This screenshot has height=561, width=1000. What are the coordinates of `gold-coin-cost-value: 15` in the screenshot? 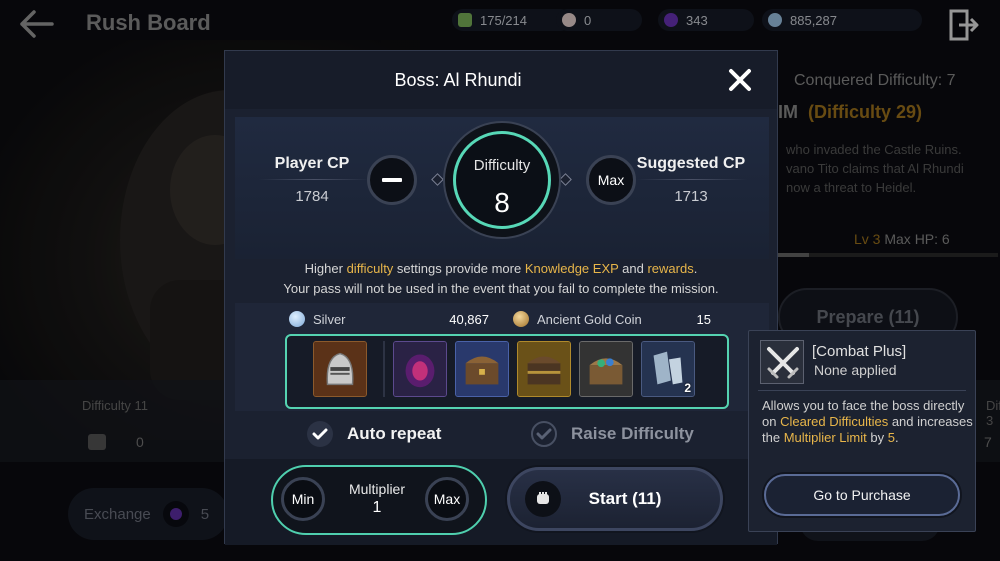 It's located at (703, 319).